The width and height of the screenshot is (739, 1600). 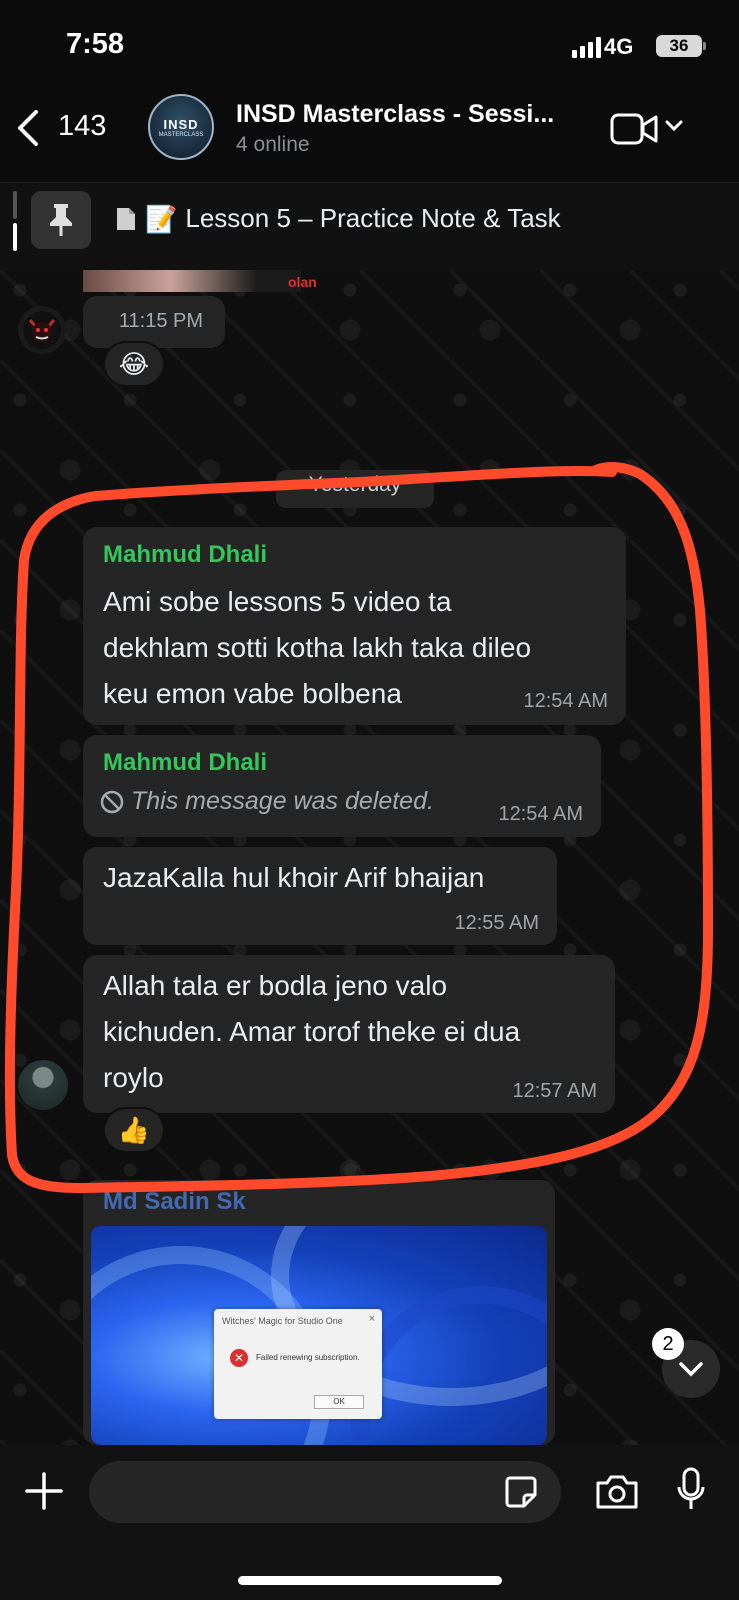 What do you see at coordinates (325, 1492) in the screenshot?
I see `message-input` at bounding box center [325, 1492].